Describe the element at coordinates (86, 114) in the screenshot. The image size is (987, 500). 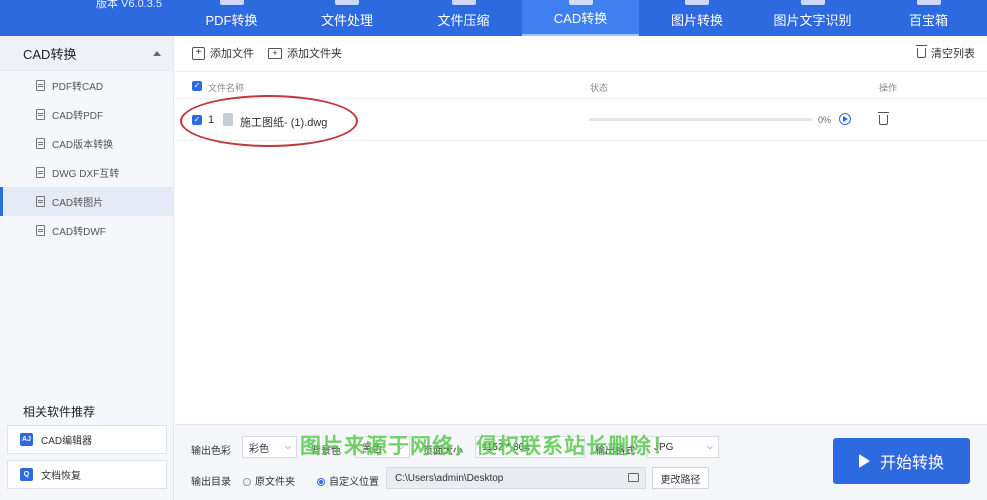
I see `sidebar-item-cad-to-pdf: CAD转PDF` at that location.